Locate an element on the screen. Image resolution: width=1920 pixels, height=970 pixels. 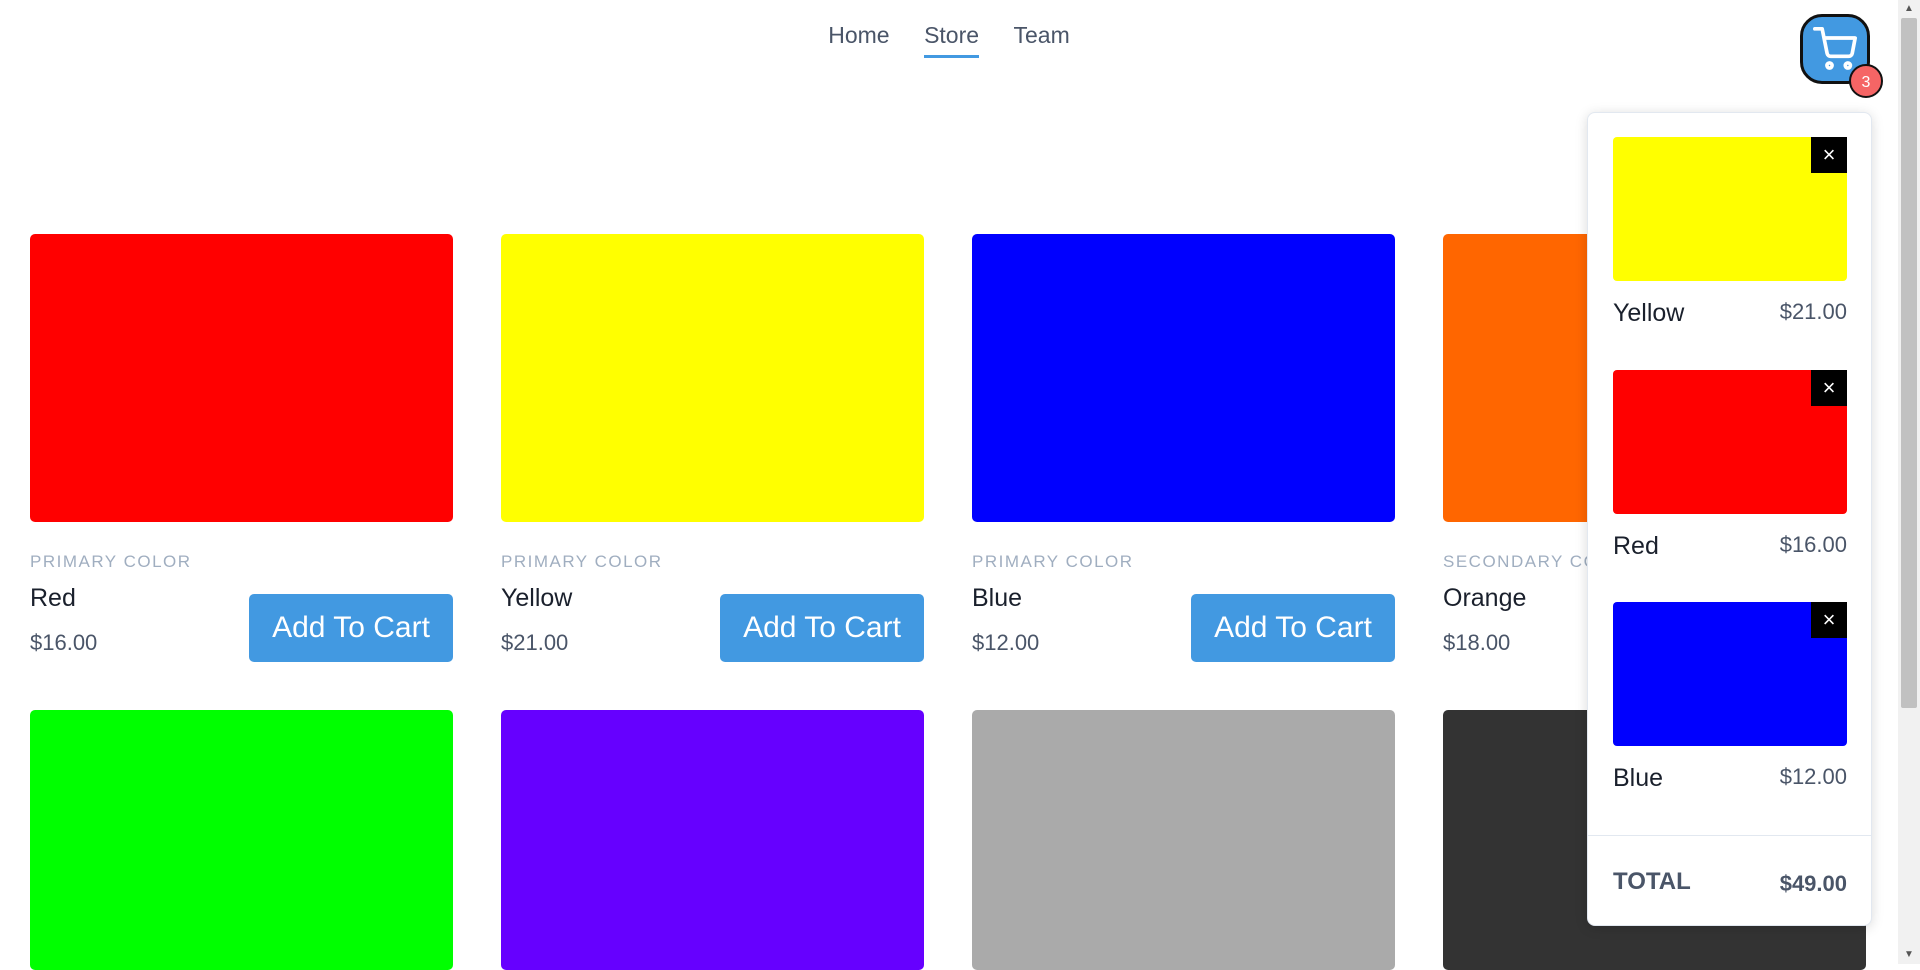
cart-item: × Yellow $21.00 is located at coordinates (1730, 232).